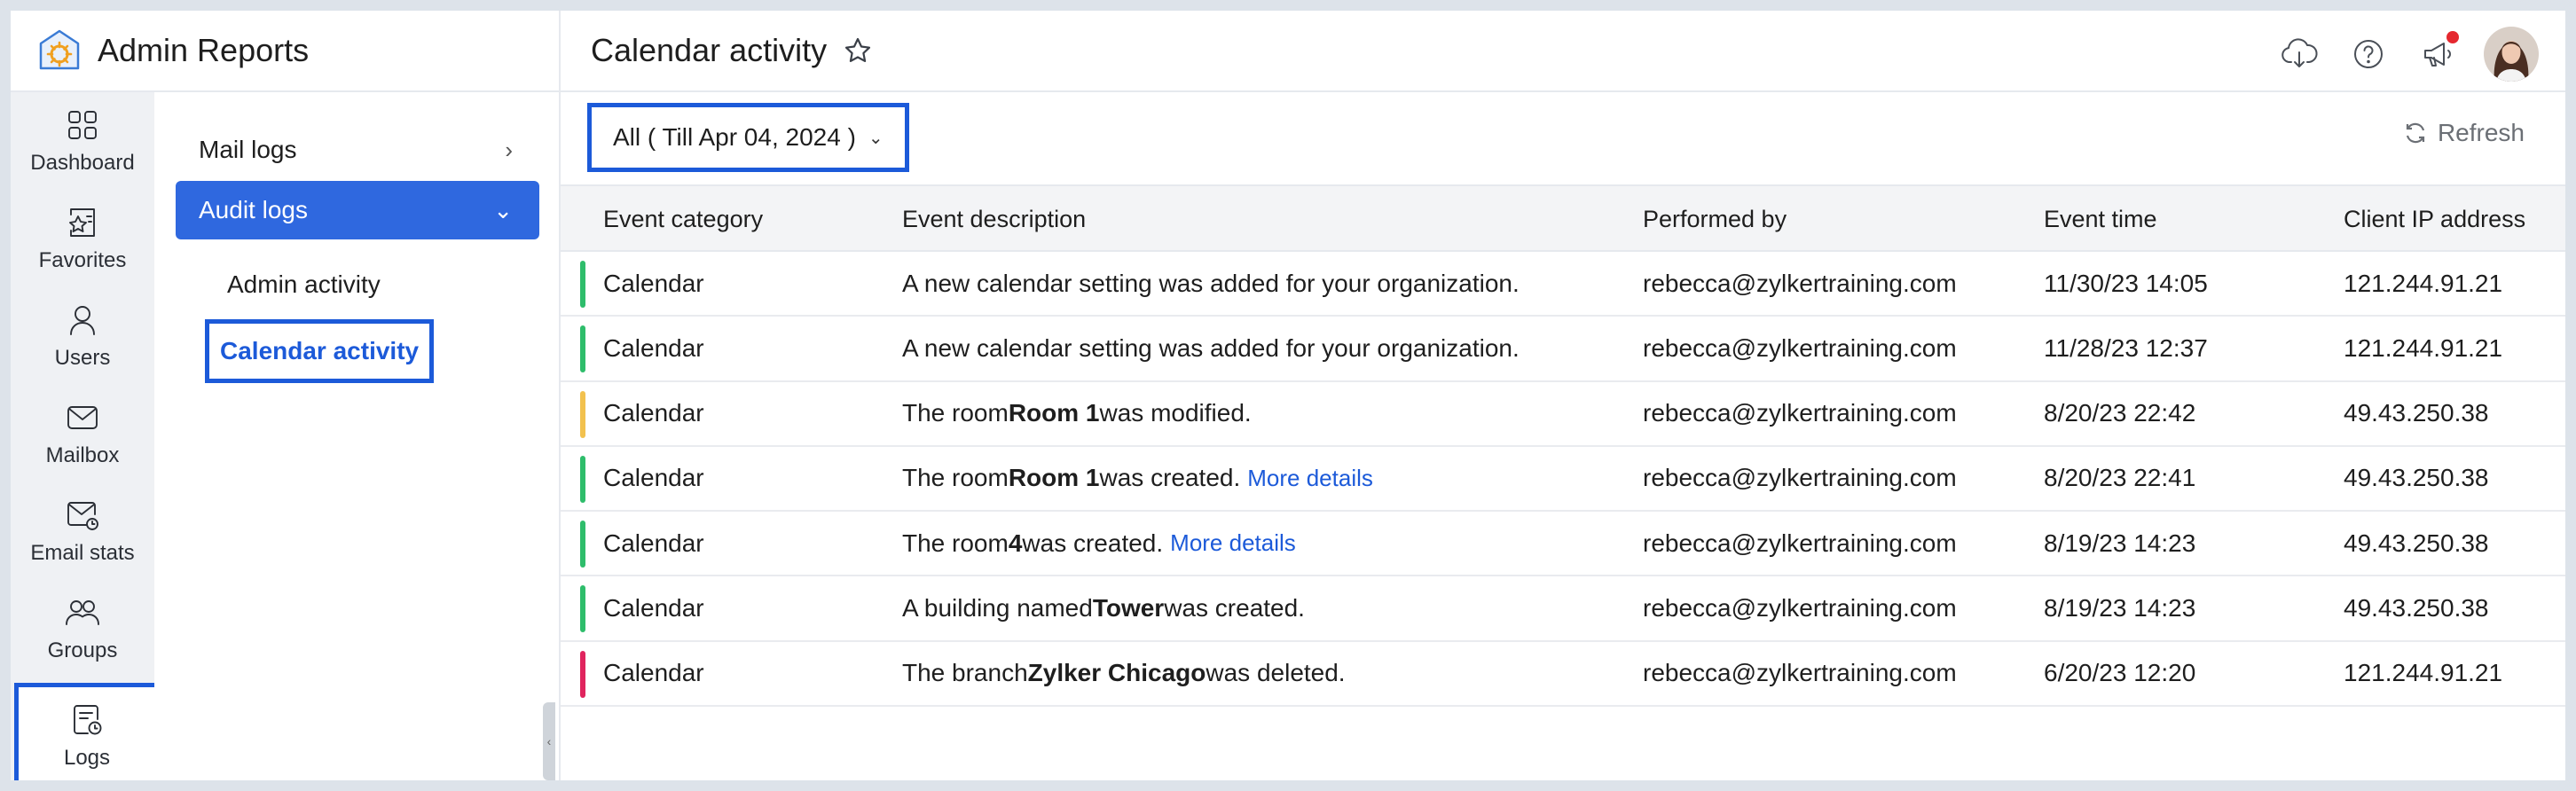  What do you see at coordinates (82, 417) in the screenshot?
I see `mail-icon` at bounding box center [82, 417].